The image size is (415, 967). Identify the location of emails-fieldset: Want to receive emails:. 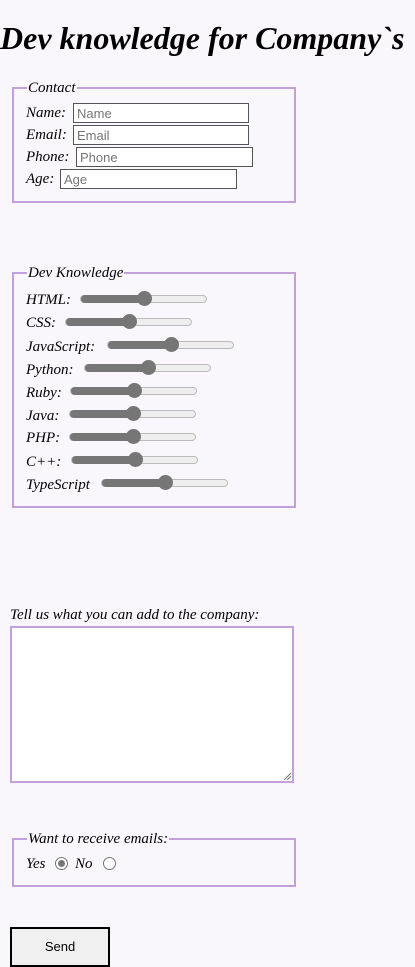
(154, 859).